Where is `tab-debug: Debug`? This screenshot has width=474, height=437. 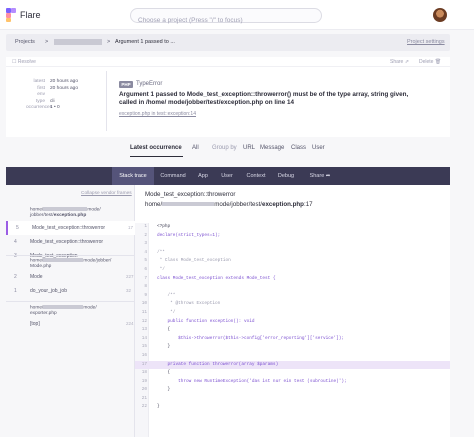 tab-debug: Debug is located at coordinates (286, 176).